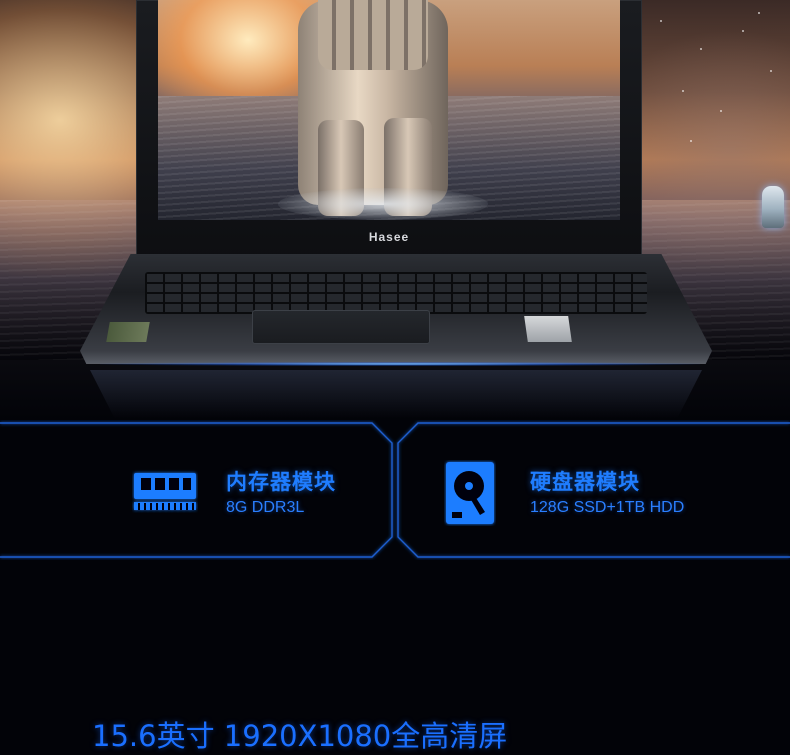 The image size is (790, 755). Describe the element at coordinates (389, 237) in the screenshot. I see `brand-logo: Hasee` at that location.